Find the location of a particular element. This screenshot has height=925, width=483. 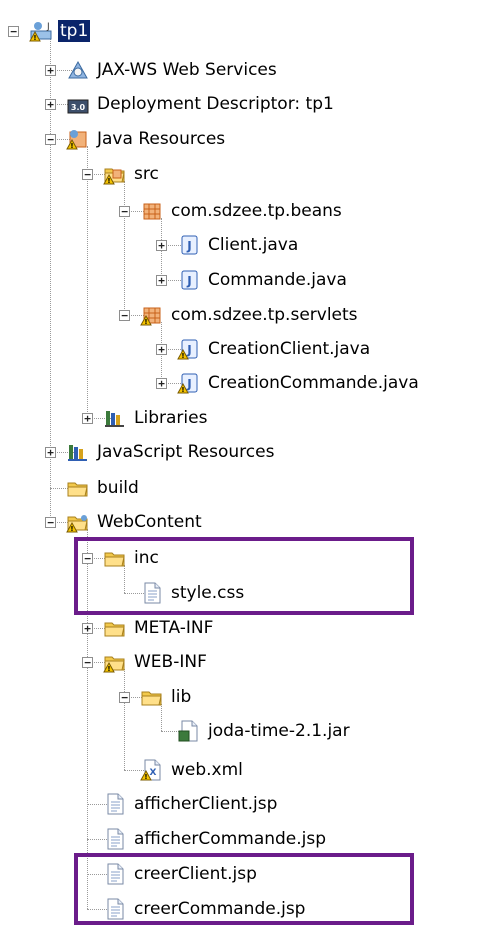

tree-item: inc is located at coordinates (131, 558).